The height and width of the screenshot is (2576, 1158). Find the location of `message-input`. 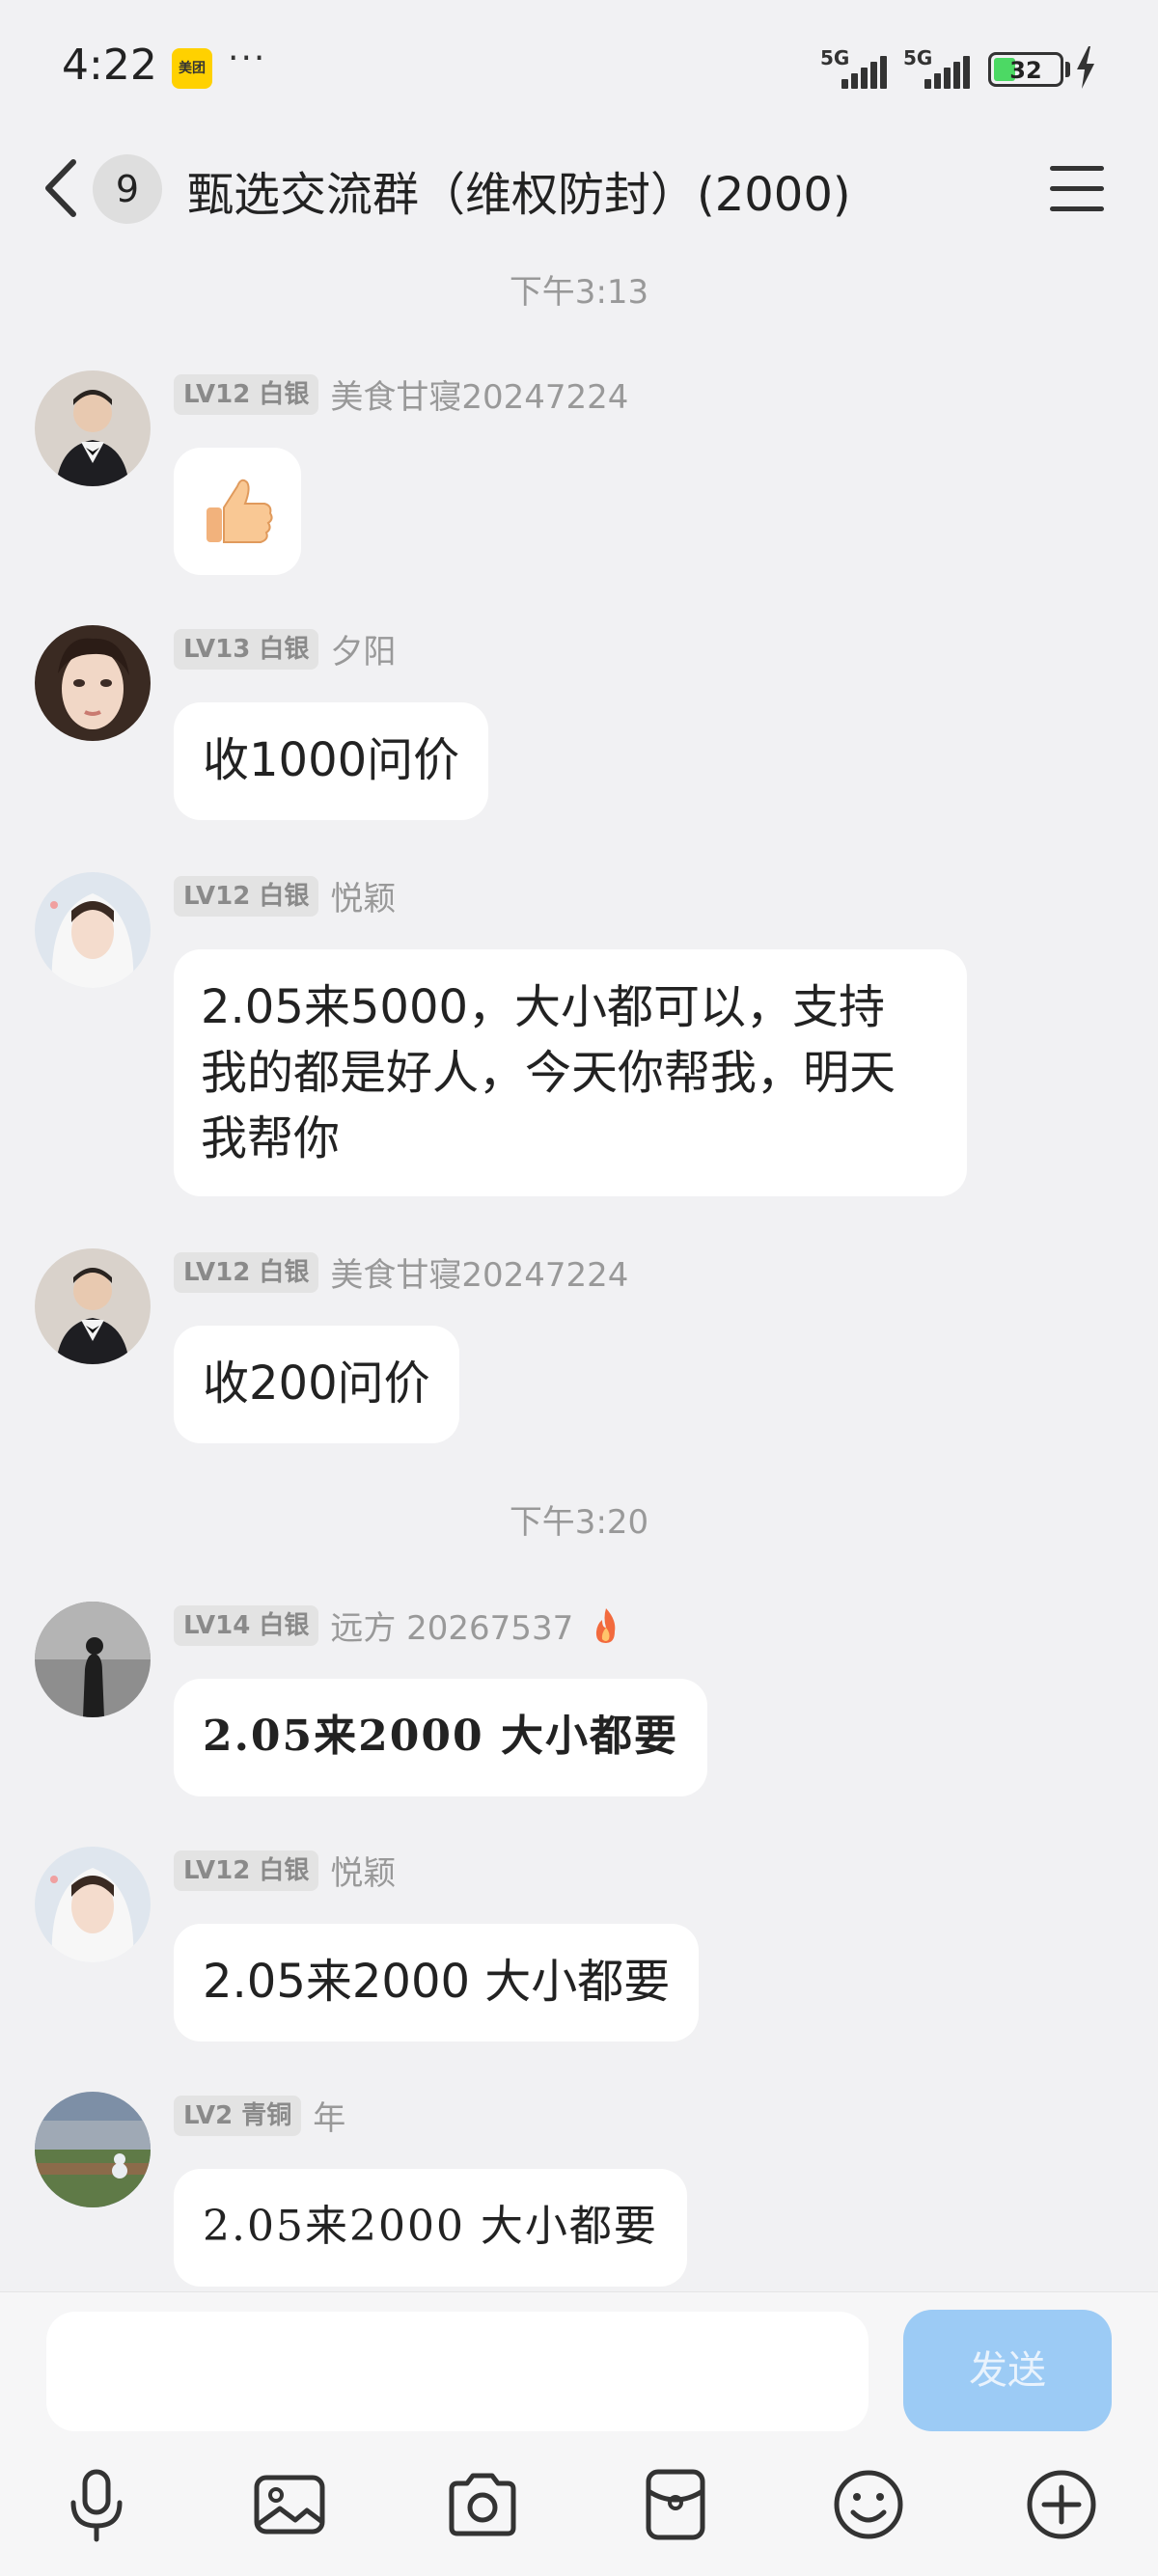

message-input is located at coordinates (457, 2371).